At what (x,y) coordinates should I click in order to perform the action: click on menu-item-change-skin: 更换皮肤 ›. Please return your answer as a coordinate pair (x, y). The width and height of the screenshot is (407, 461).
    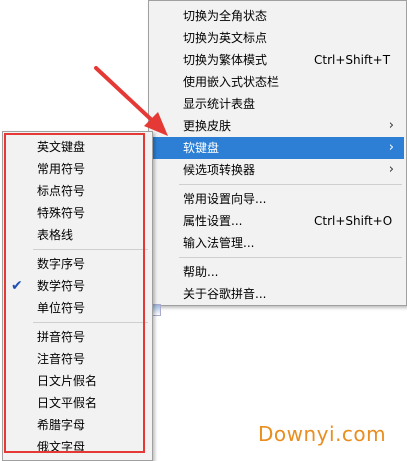
    Looking at the image, I should click on (277, 126).